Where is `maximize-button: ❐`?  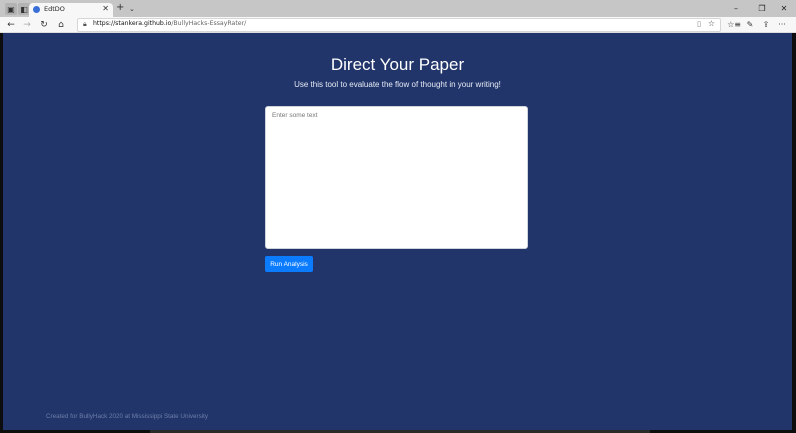
maximize-button: ❐ is located at coordinates (762, 8).